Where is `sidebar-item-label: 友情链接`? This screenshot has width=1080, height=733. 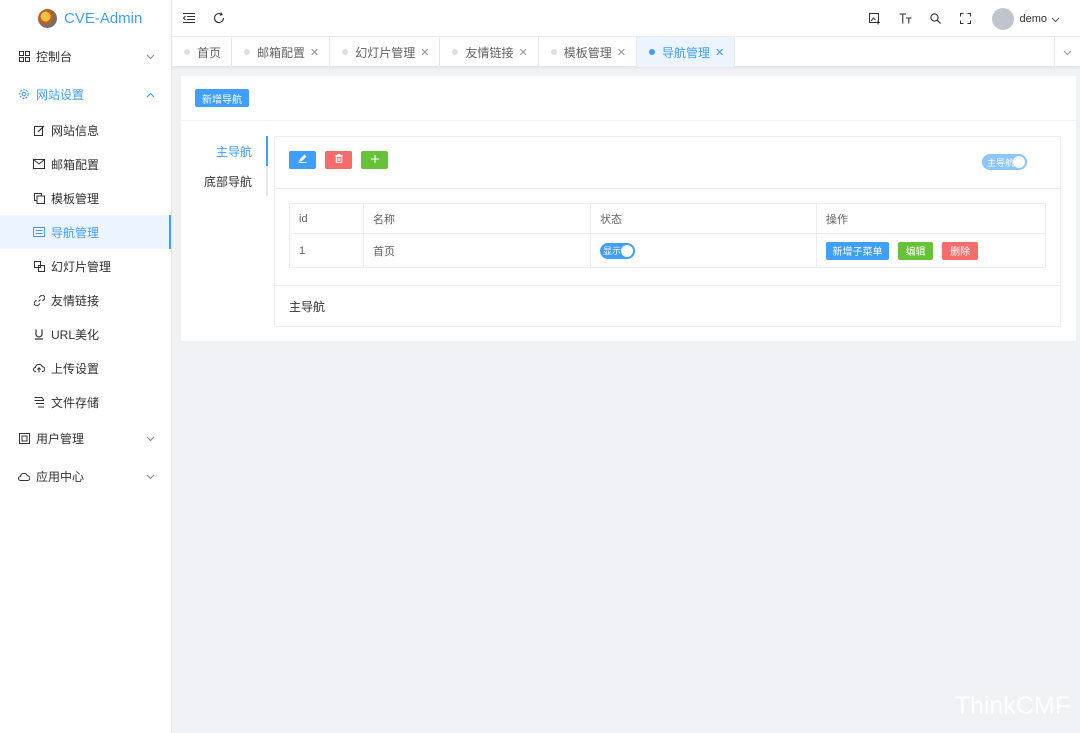 sidebar-item-label: 友情链接 is located at coordinates (75, 300).